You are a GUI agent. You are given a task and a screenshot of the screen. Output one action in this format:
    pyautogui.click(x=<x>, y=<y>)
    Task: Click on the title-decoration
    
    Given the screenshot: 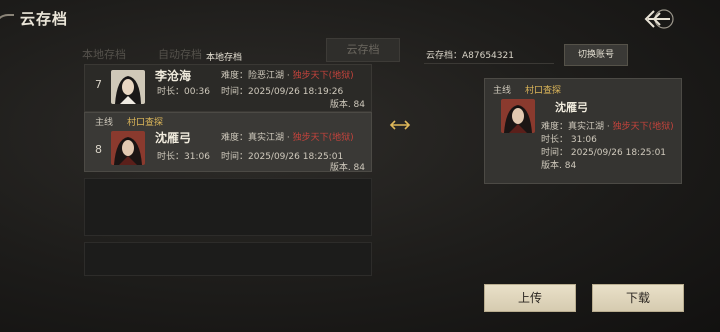 What is the action you would take?
    pyautogui.click(x=7, y=50)
    